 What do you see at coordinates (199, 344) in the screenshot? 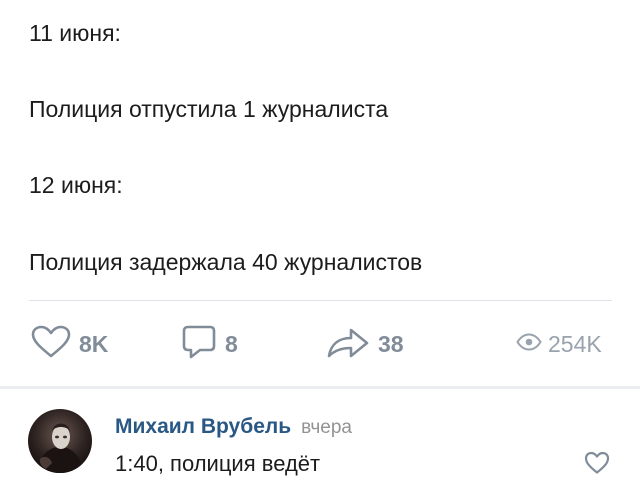
I see `comment-icon` at bounding box center [199, 344].